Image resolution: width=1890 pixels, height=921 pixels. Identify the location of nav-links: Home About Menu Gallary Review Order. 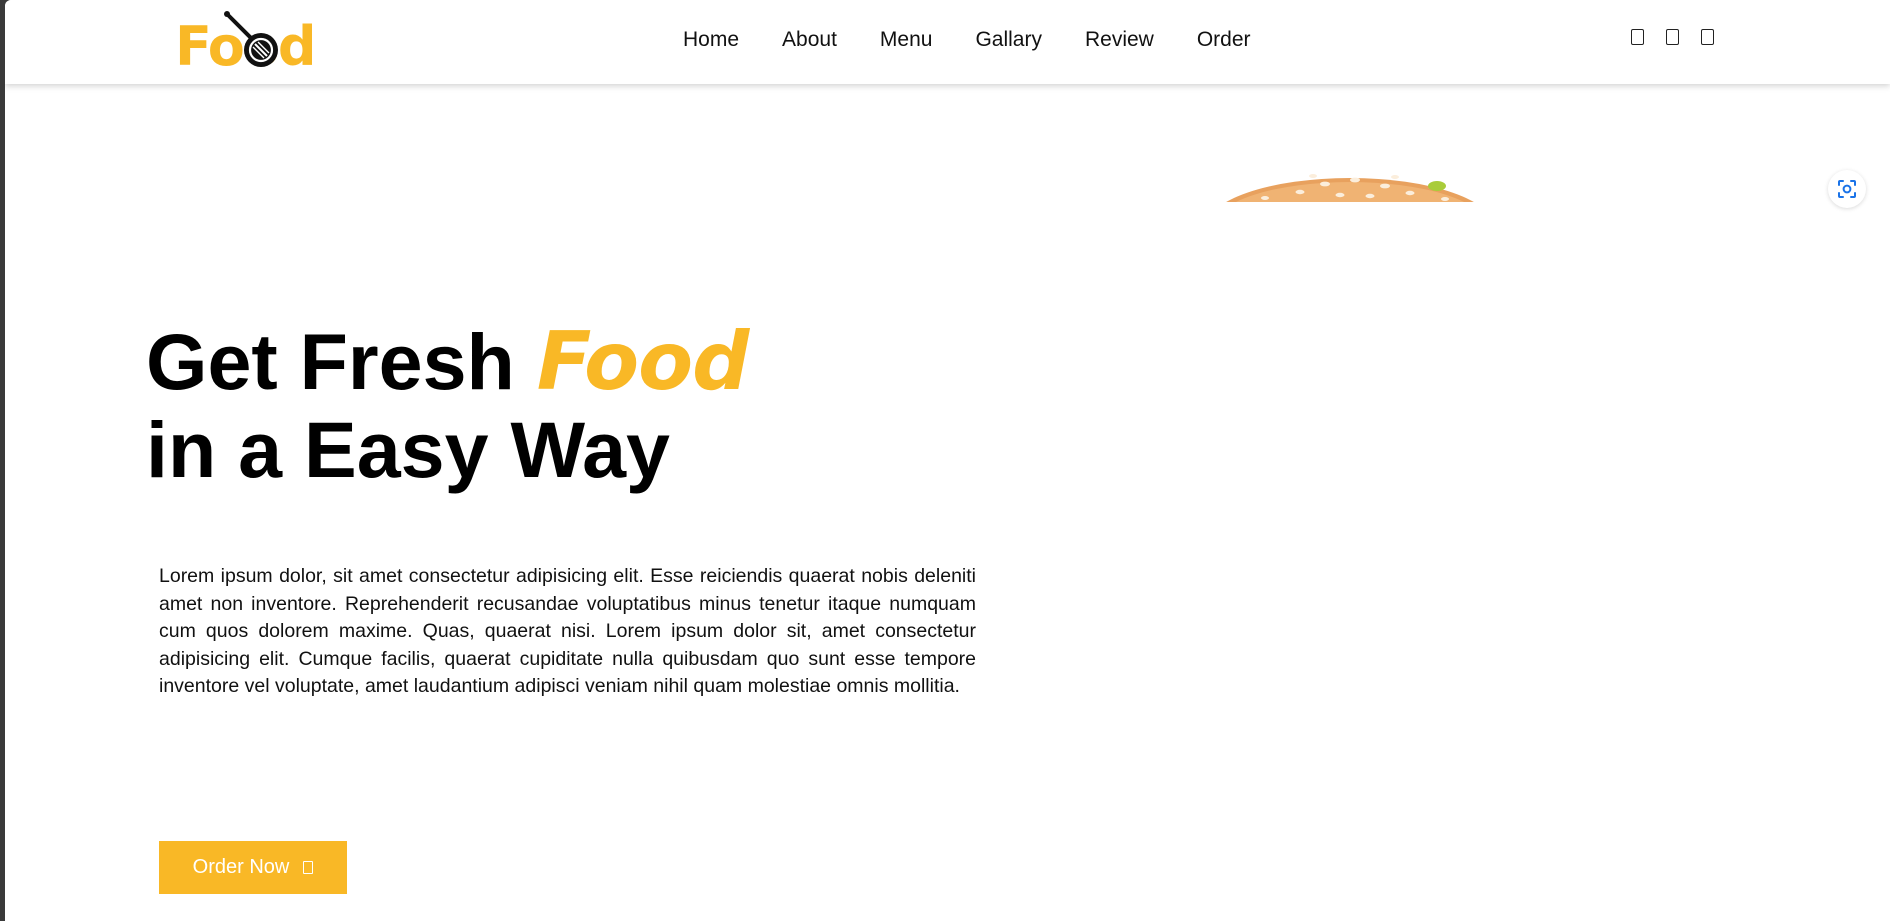
(988, 40).